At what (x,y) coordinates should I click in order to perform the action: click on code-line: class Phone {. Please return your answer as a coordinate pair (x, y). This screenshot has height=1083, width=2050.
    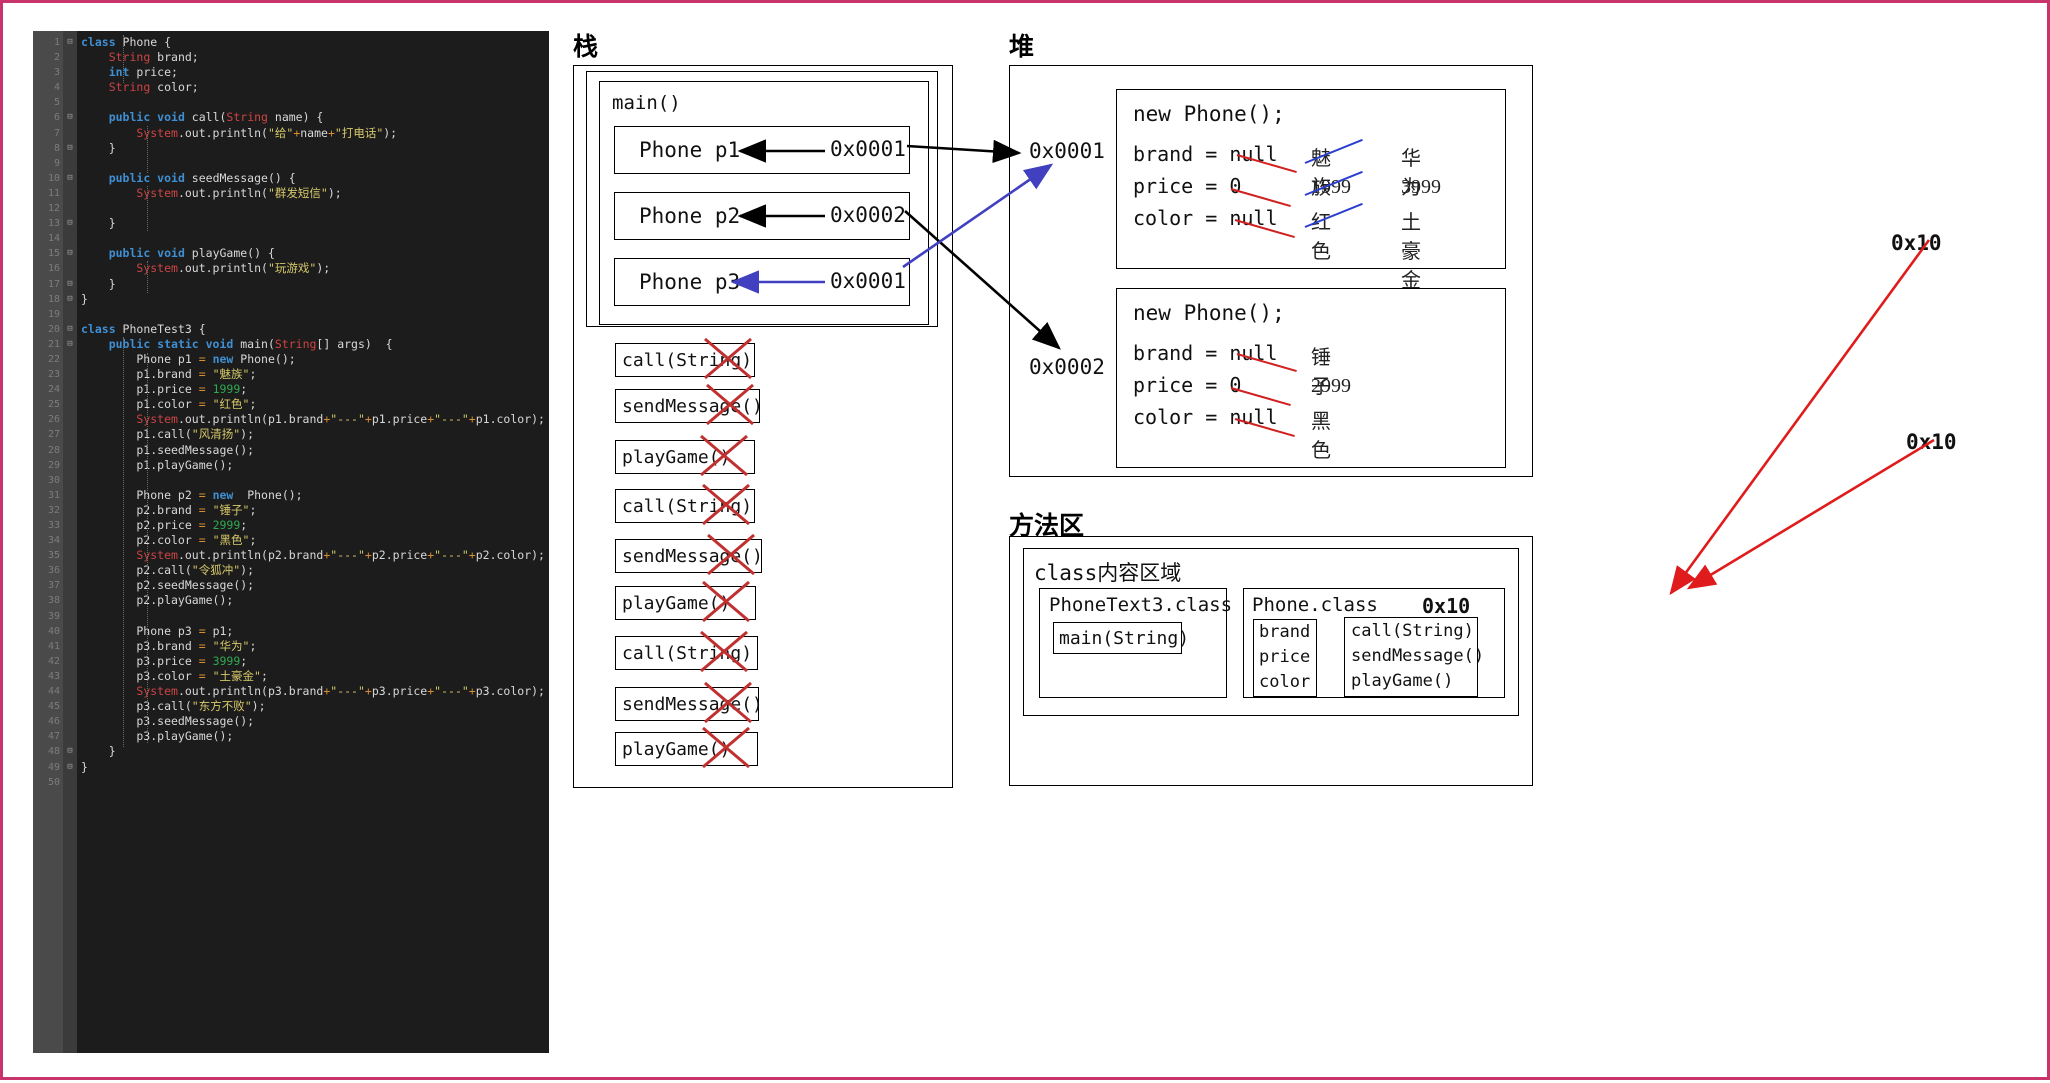
    Looking at the image, I should click on (315, 42).